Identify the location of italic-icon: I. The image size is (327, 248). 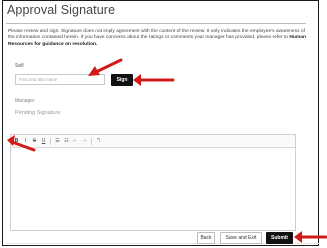
(25, 141).